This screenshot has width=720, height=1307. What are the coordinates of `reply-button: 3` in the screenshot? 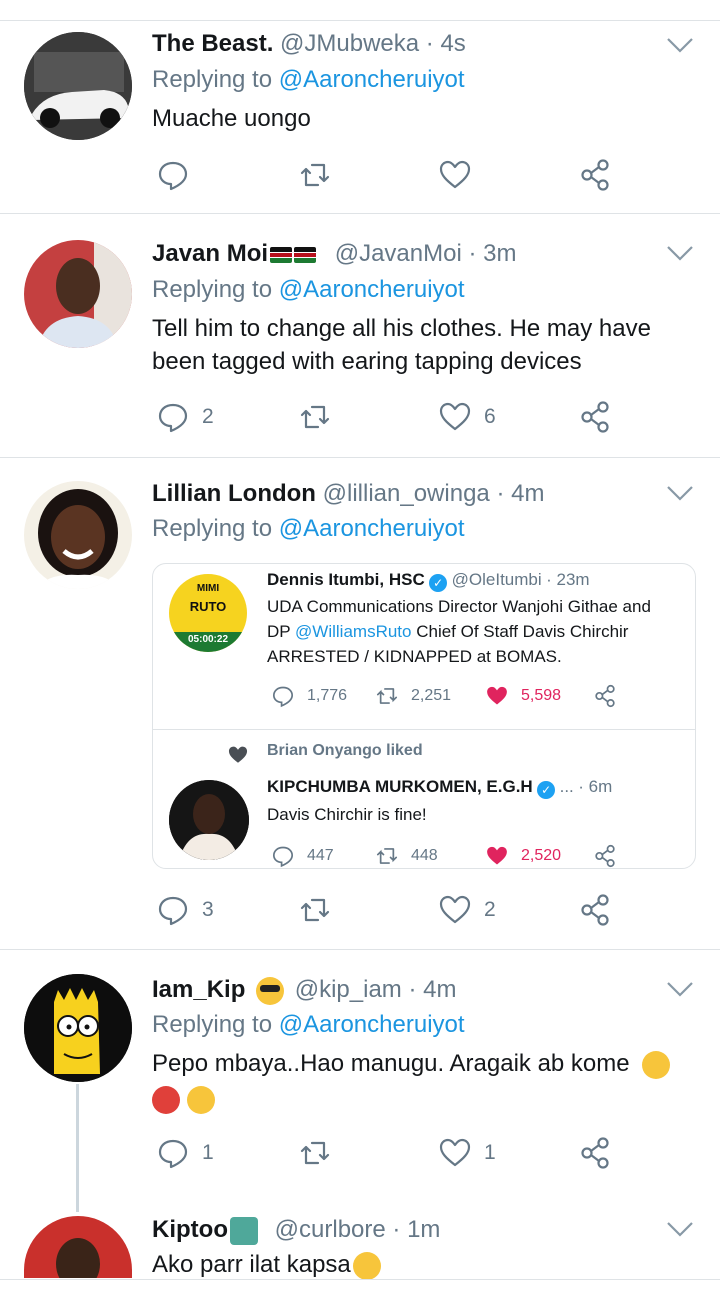 It's located at (185, 910).